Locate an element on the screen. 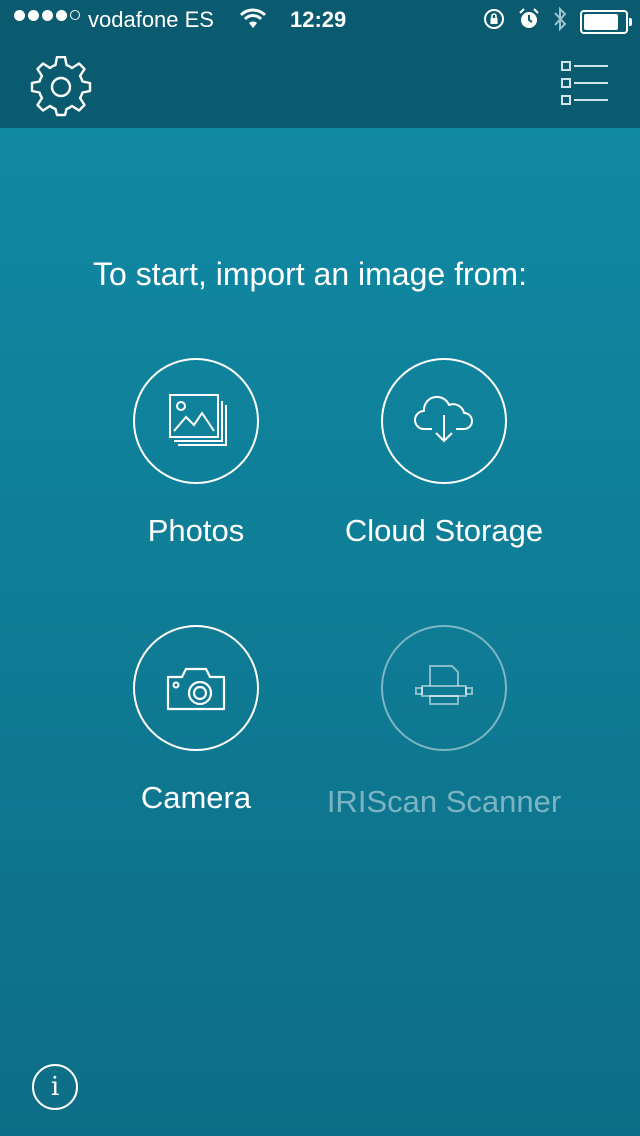 This screenshot has width=640, height=1136. bluetooth-icon is located at coordinates (560, 22).